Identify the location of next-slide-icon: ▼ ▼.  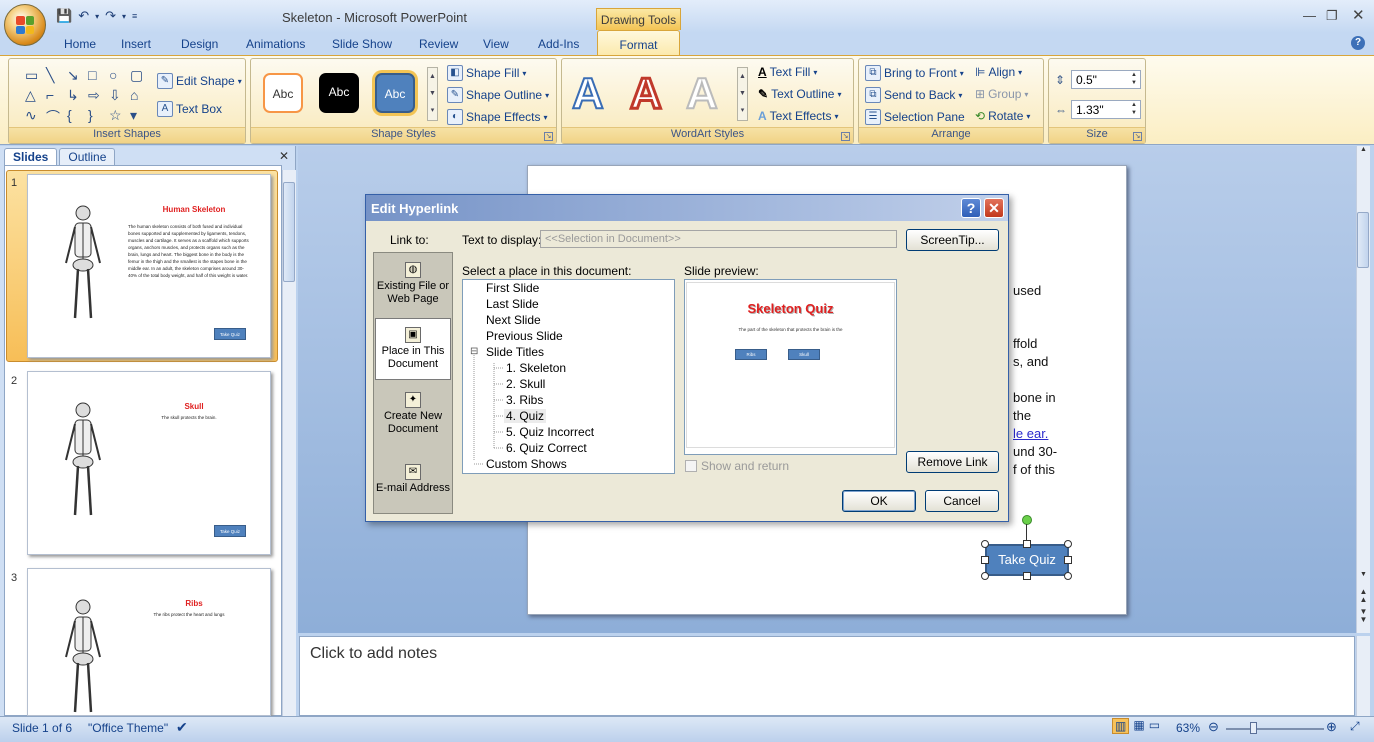
(1363, 616).